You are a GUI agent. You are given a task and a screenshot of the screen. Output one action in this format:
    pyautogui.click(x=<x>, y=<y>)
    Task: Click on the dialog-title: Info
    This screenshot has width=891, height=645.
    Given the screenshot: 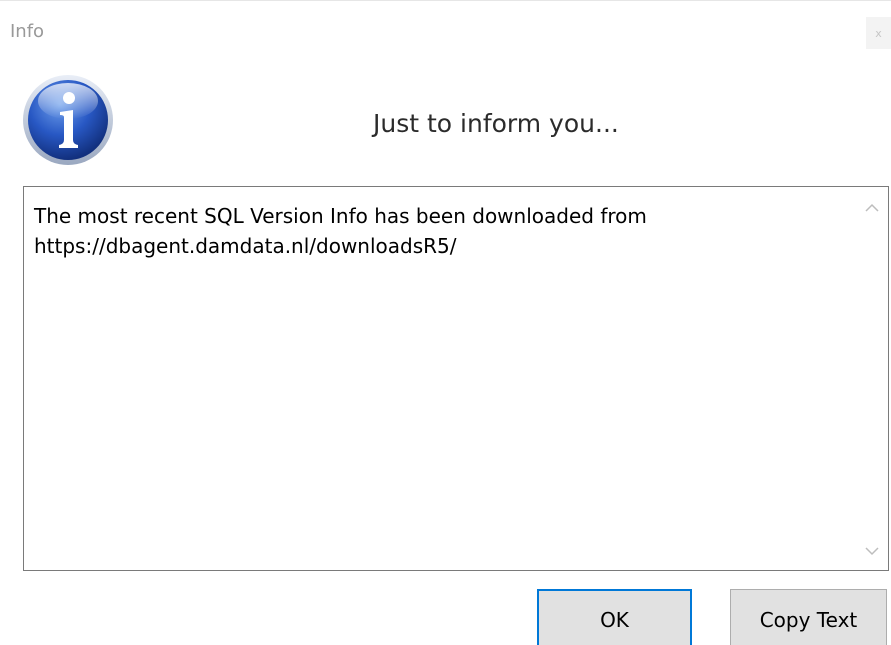 What is the action you would take?
    pyautogui.click(x=27, y=31)
    